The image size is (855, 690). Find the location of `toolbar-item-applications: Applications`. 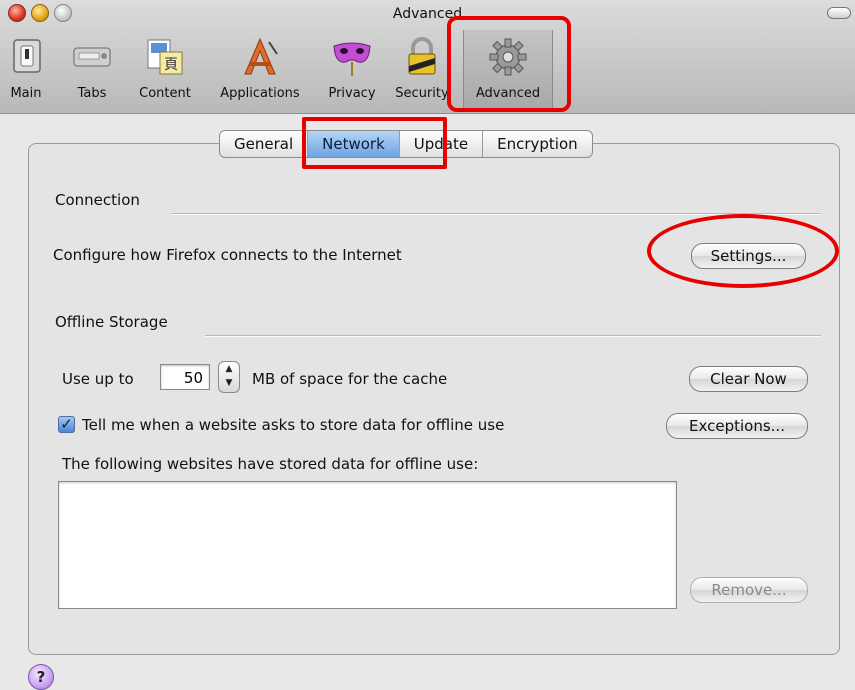

toolbar-item-applications: Applications is located at coordinates (260, 70).